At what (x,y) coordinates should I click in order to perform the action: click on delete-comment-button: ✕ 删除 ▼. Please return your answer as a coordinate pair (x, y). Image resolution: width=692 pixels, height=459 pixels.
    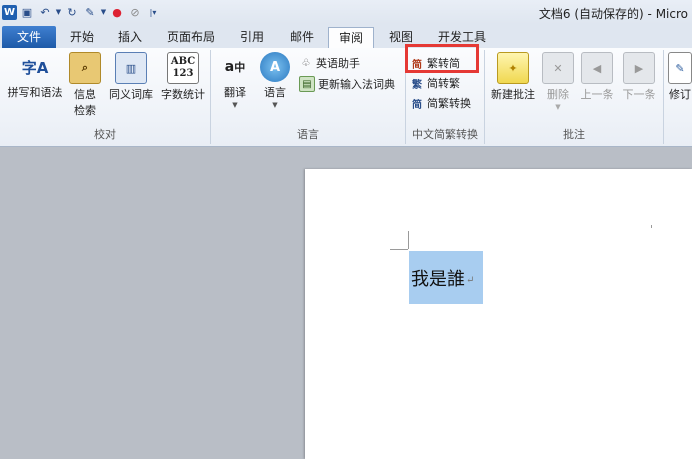
    Looking at the image, I should click on (558, 81).